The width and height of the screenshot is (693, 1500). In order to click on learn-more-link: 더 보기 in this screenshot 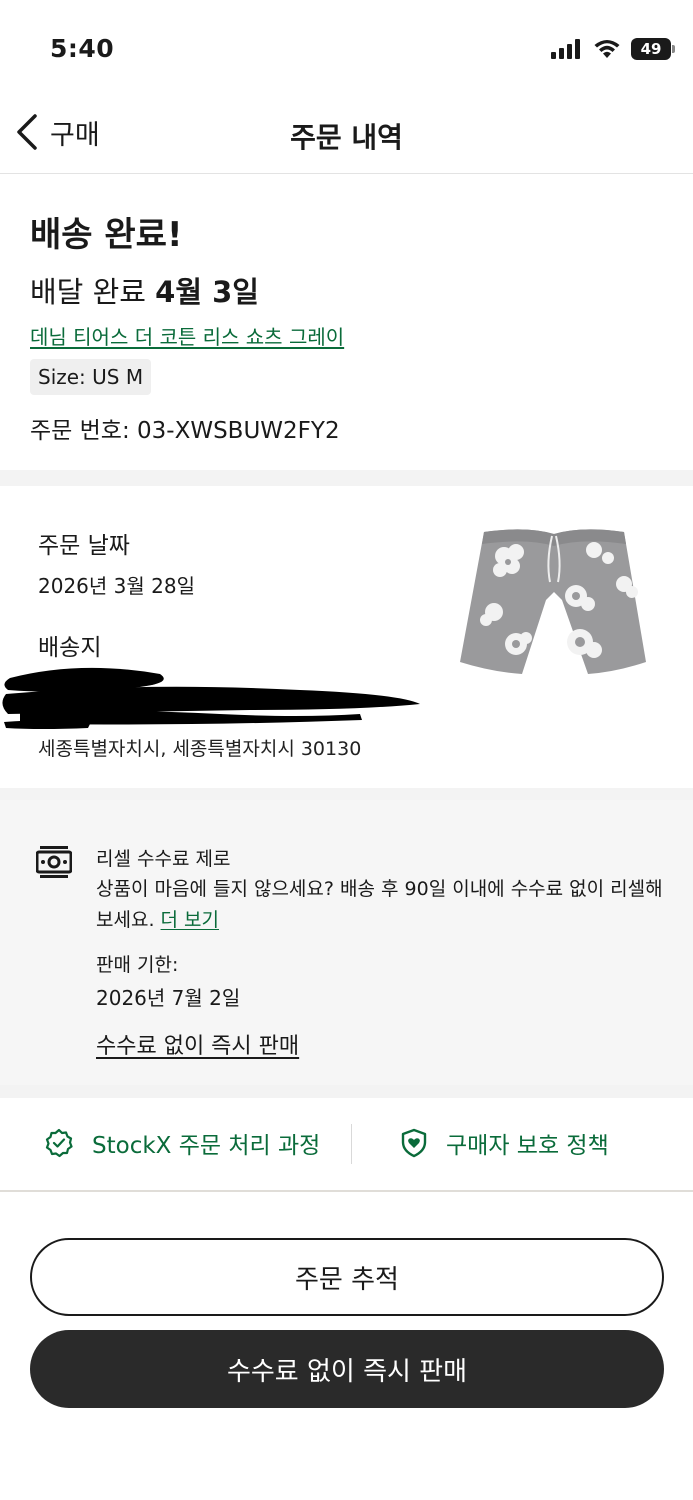, I will do `click(190, 920)`.